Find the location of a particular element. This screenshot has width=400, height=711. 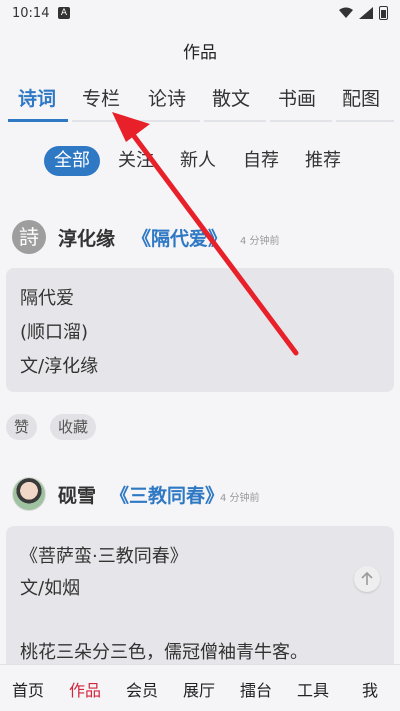

favorite-button: 收藏 is located at coordinates (73, 427).